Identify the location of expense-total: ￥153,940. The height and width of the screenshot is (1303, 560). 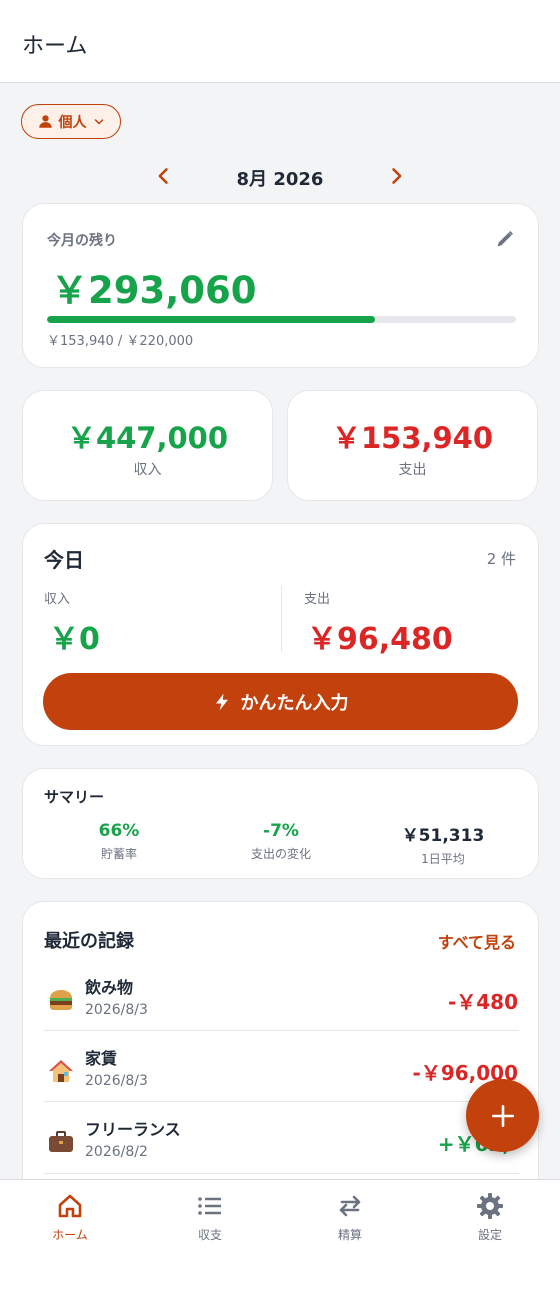
(412, 438).